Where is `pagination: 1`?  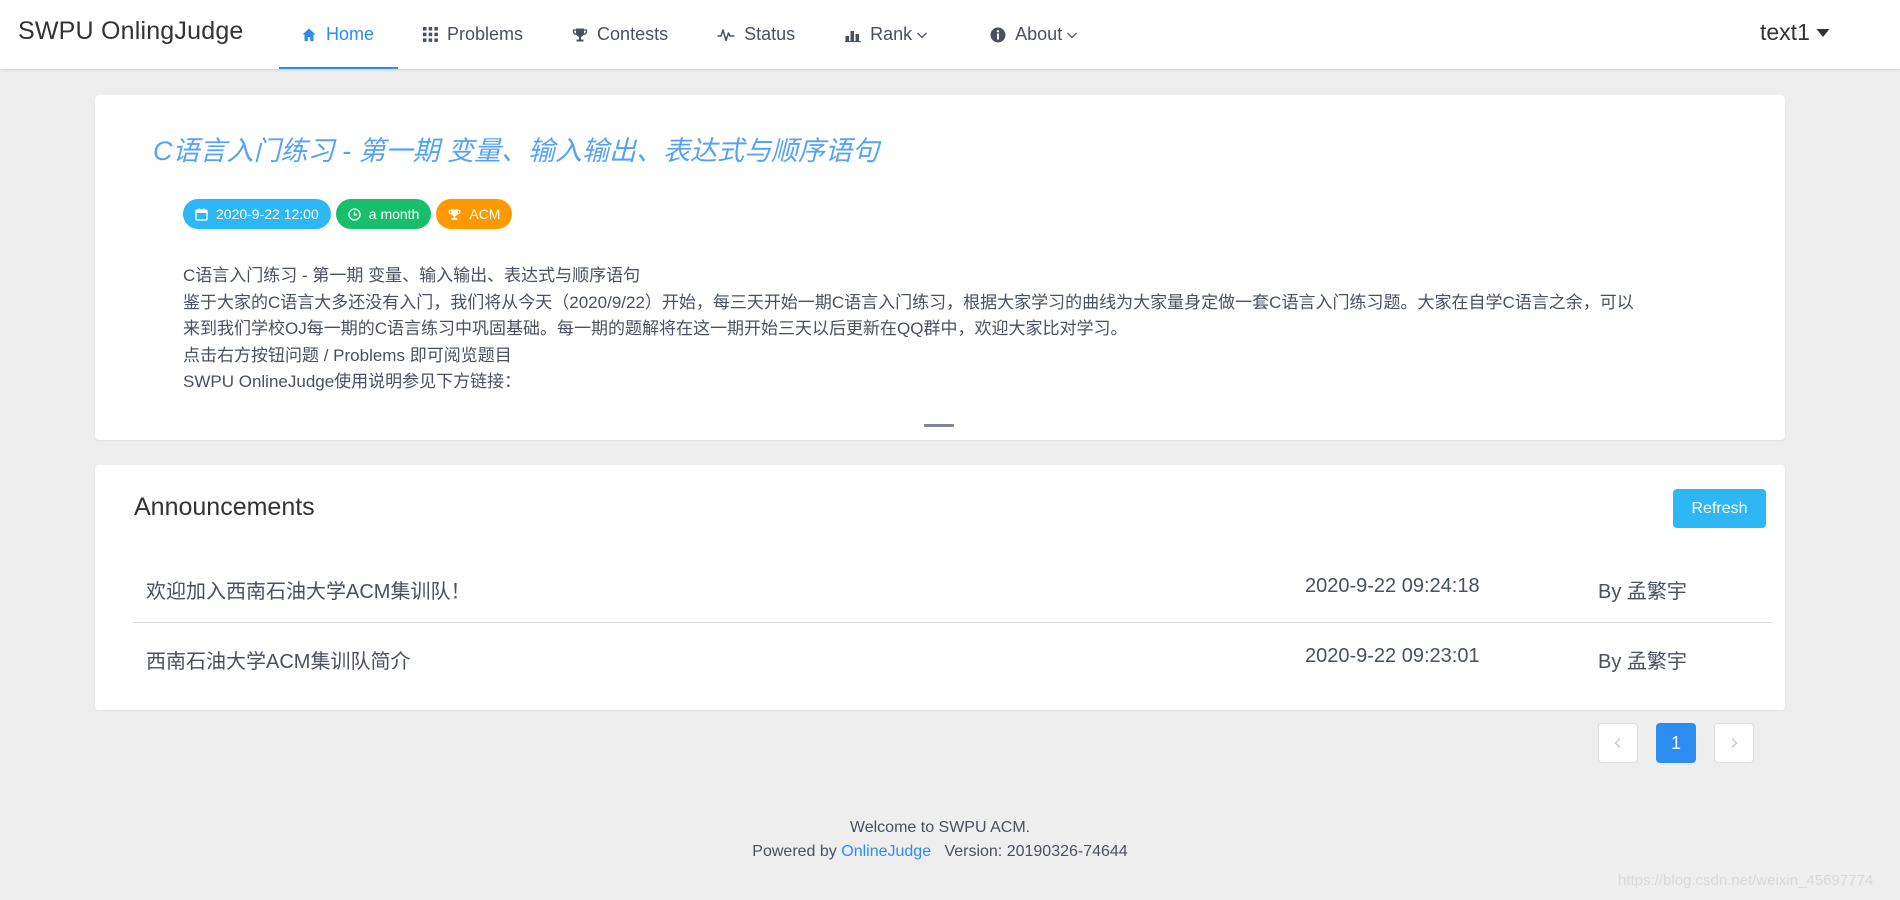
pagination: 1 is located at coordinates (1676, 743).